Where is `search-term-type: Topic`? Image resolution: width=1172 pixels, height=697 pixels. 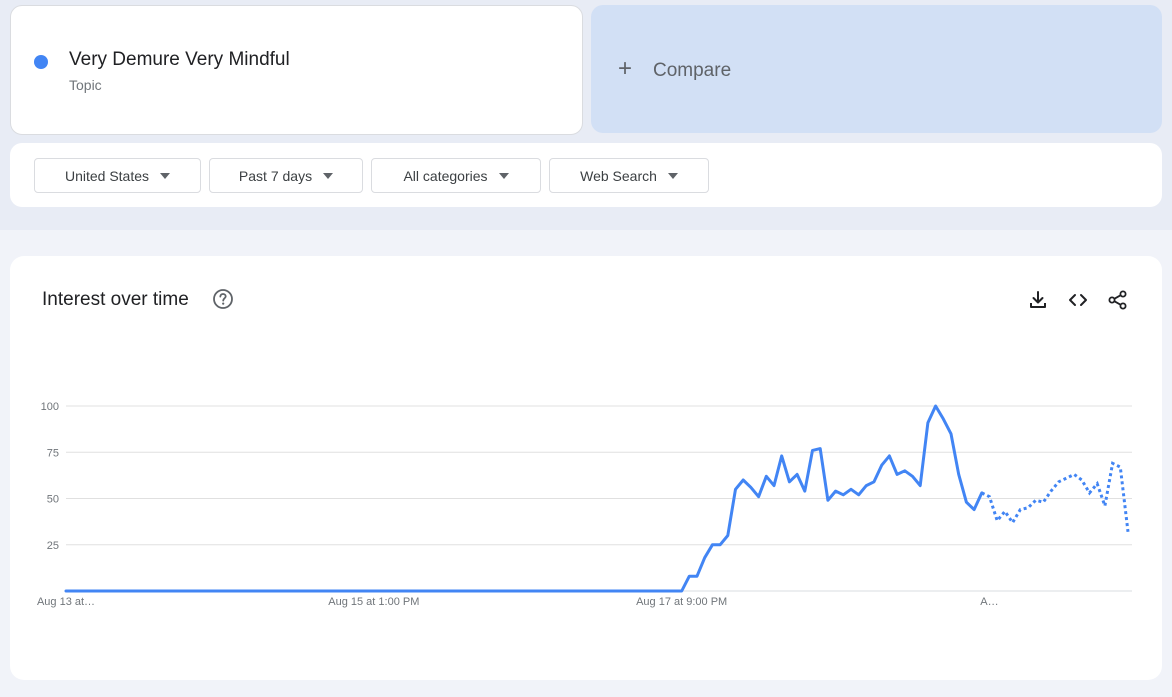
search-term-type: Topic is located at coordinates (85, 85).